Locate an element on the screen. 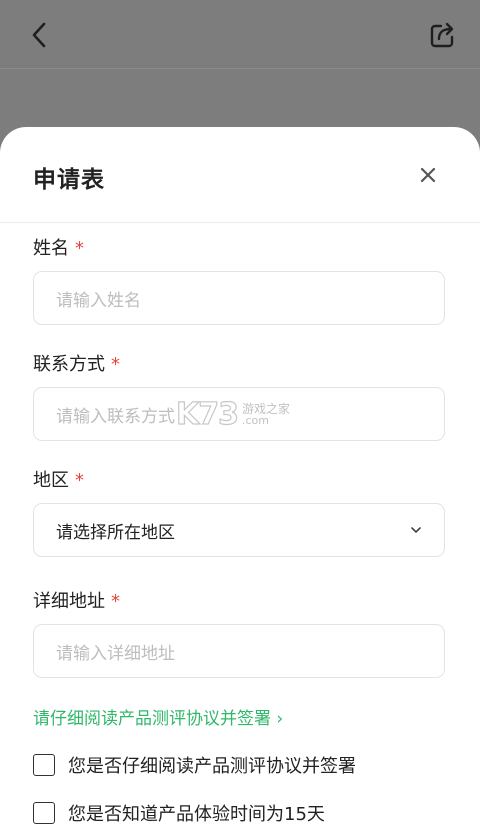 This screenshot has width=480, height=824. chevron-left-icon is located at coordinates (39, 35).